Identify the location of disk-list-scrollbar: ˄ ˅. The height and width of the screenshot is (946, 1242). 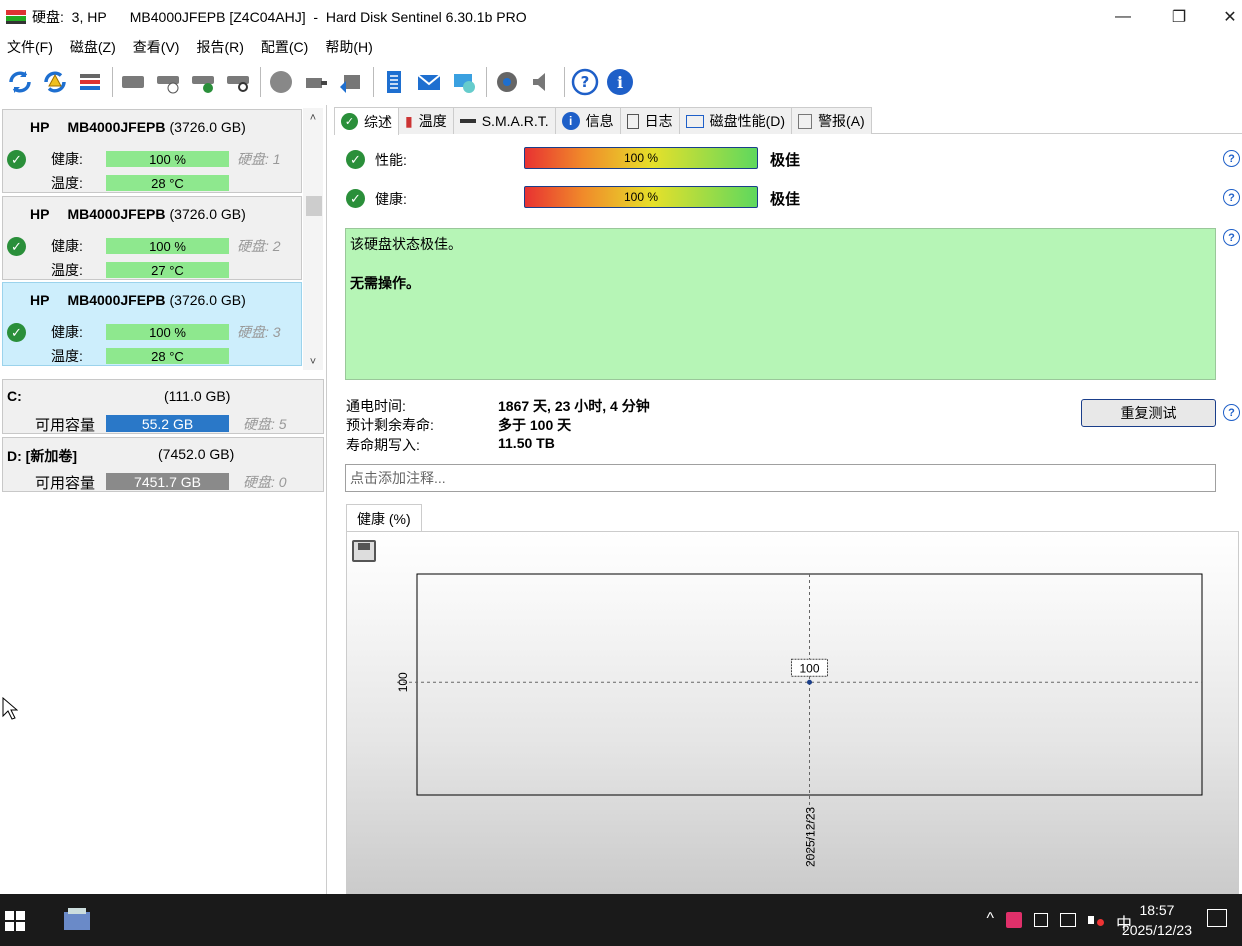
(313, 239).